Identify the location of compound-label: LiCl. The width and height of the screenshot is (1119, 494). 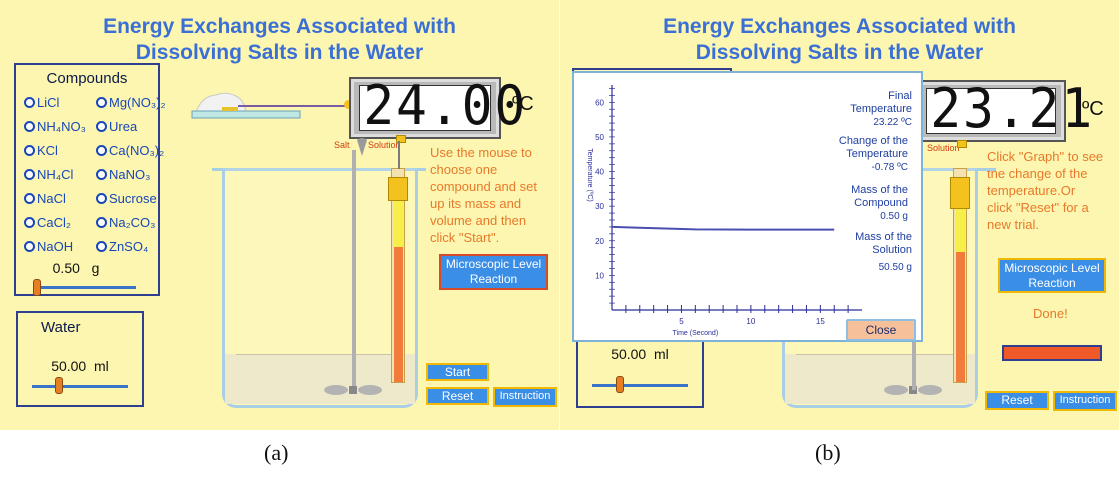
(48, 102).